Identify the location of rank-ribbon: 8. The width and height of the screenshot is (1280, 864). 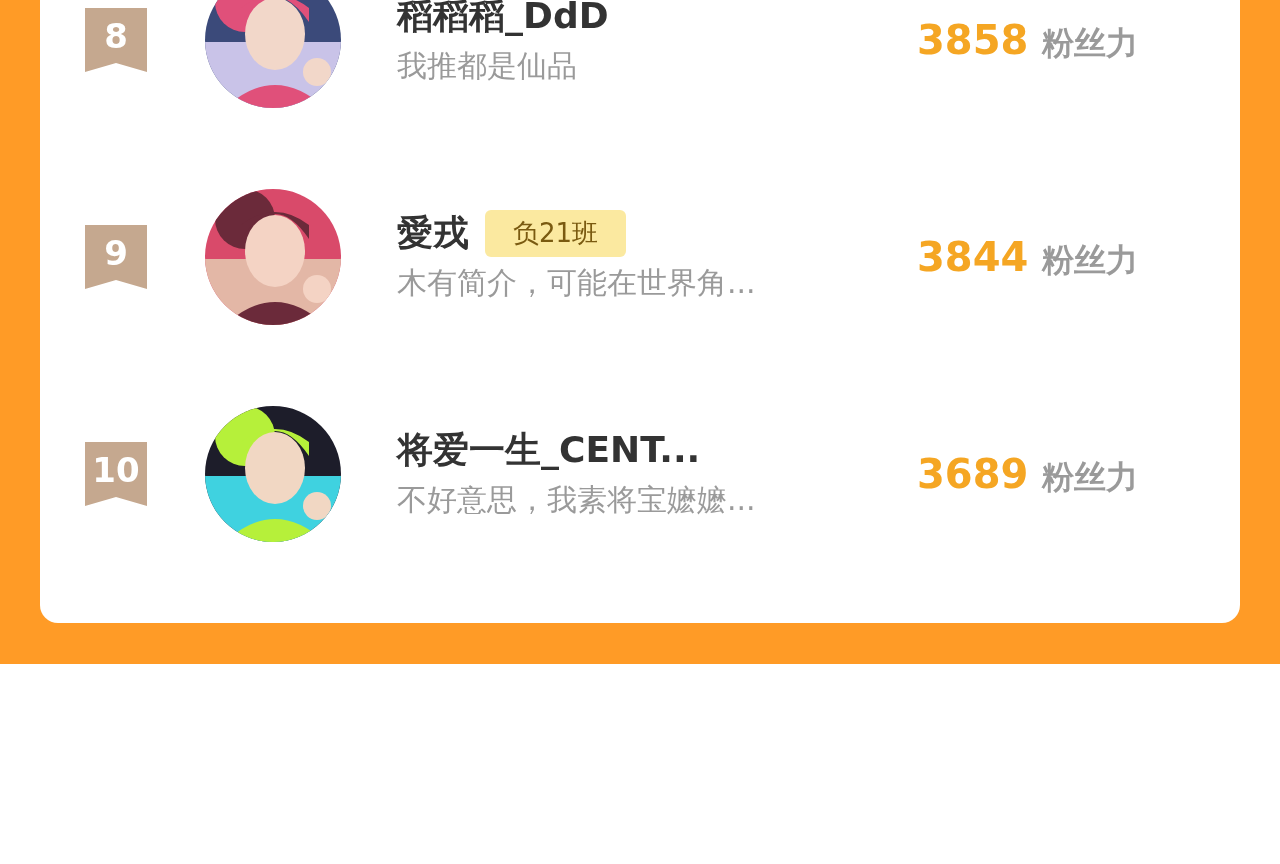
(116, 40).